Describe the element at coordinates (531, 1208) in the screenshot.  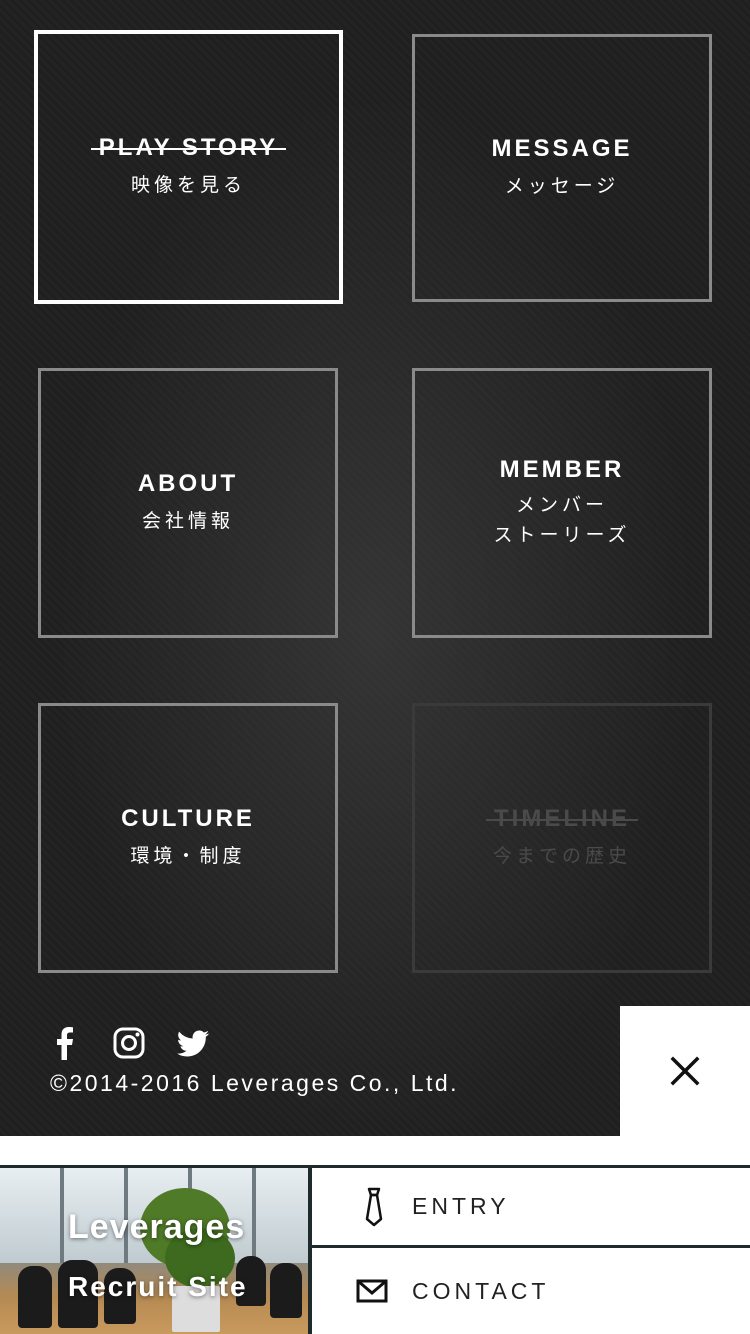
I see `entry-button: ENTRY` at that location.